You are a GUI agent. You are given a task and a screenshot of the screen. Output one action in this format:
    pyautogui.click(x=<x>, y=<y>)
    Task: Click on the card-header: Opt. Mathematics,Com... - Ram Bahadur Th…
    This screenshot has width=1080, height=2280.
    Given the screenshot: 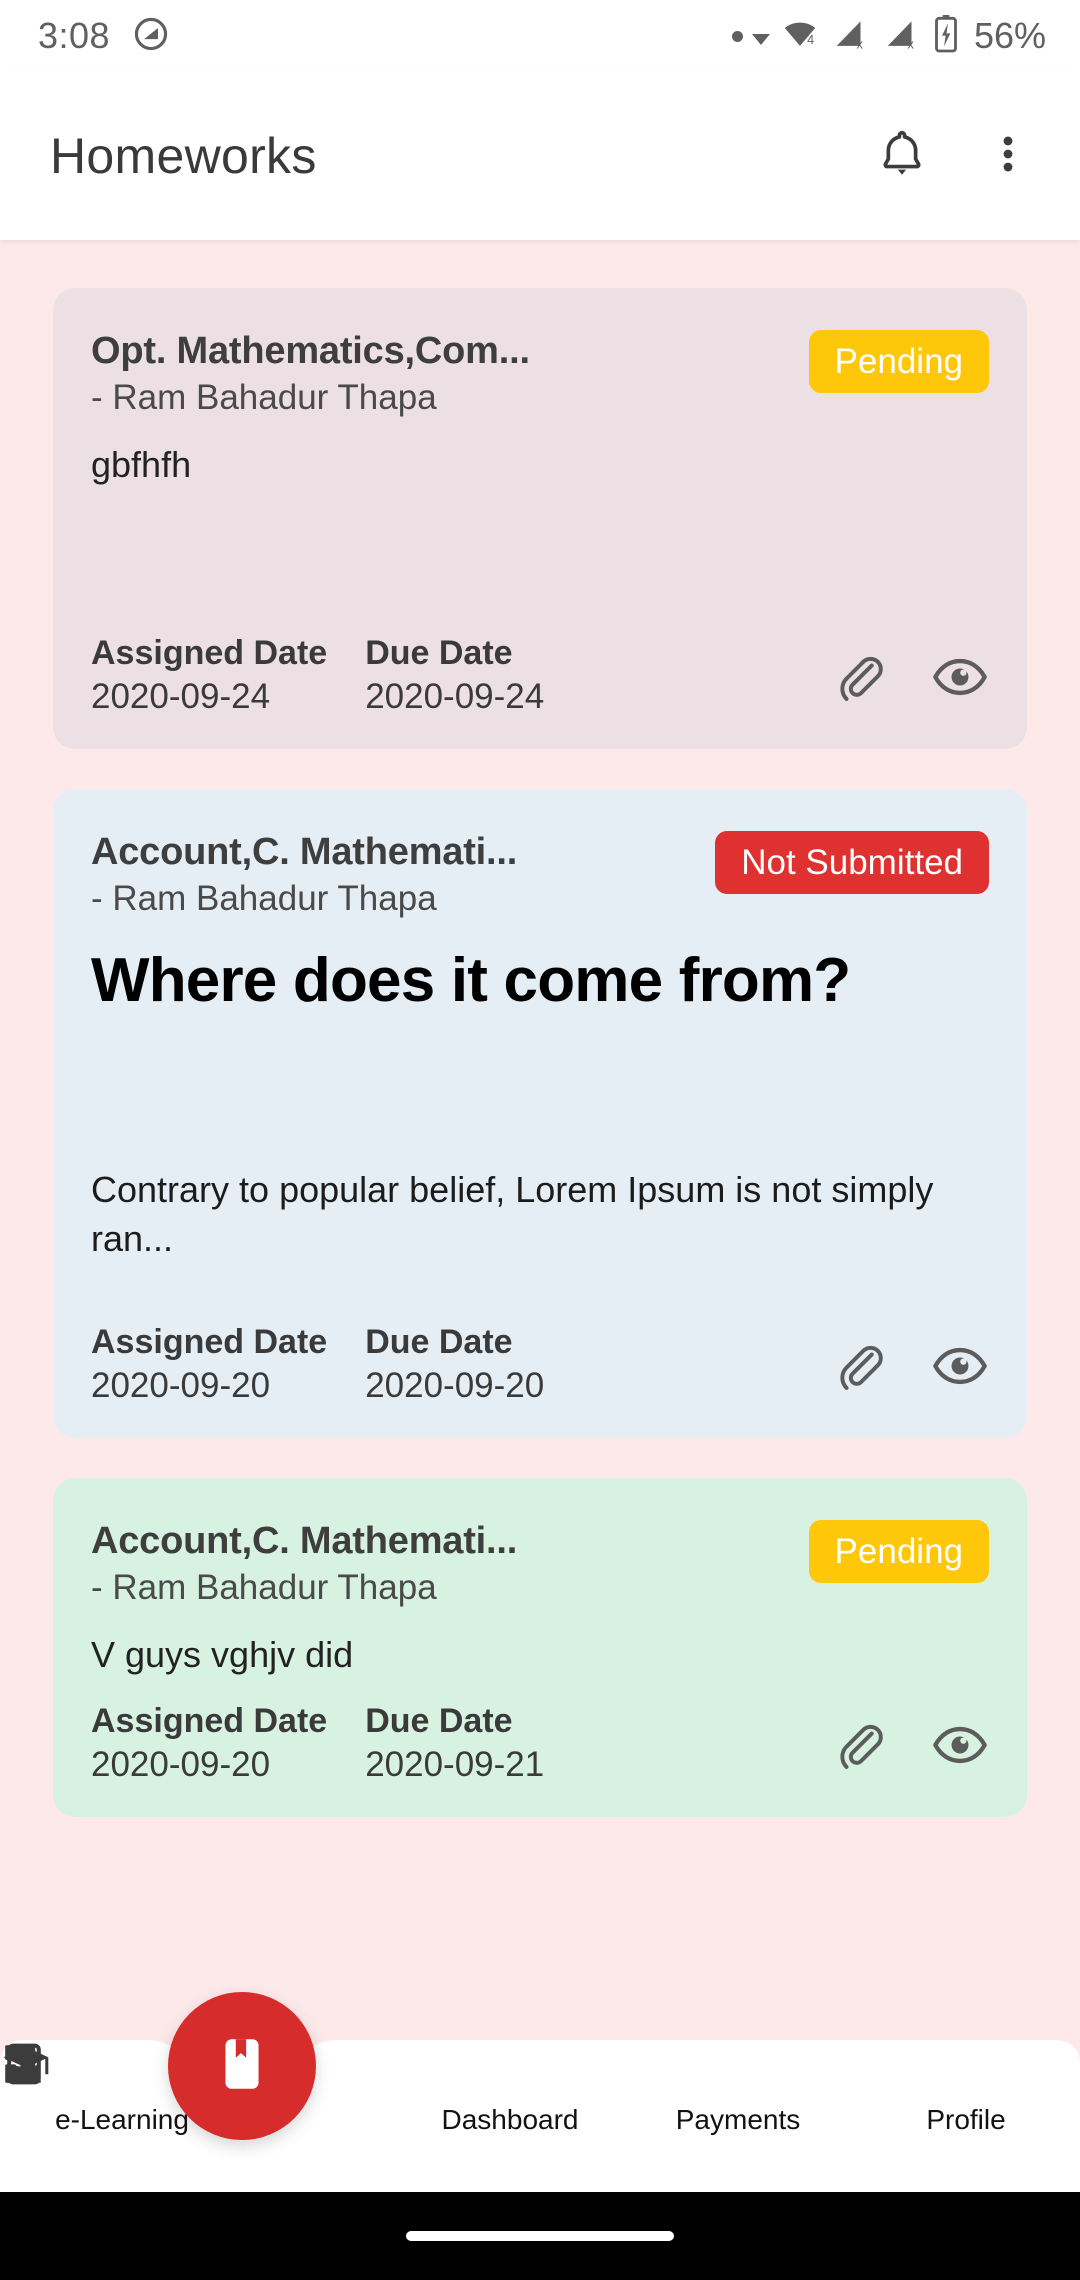 What is the action you would take?
    pyautogui.click(x=540, y=374)
    